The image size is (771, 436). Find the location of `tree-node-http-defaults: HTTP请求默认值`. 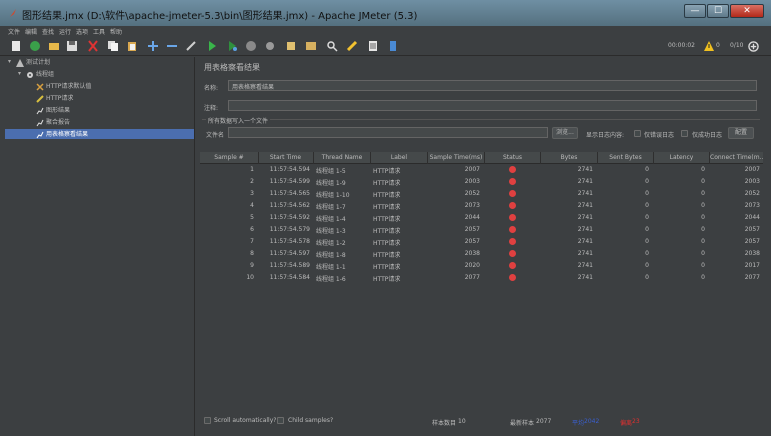

tree-node-http-defaults: HTTP请求默认值 is located at coordinates (63, 86).